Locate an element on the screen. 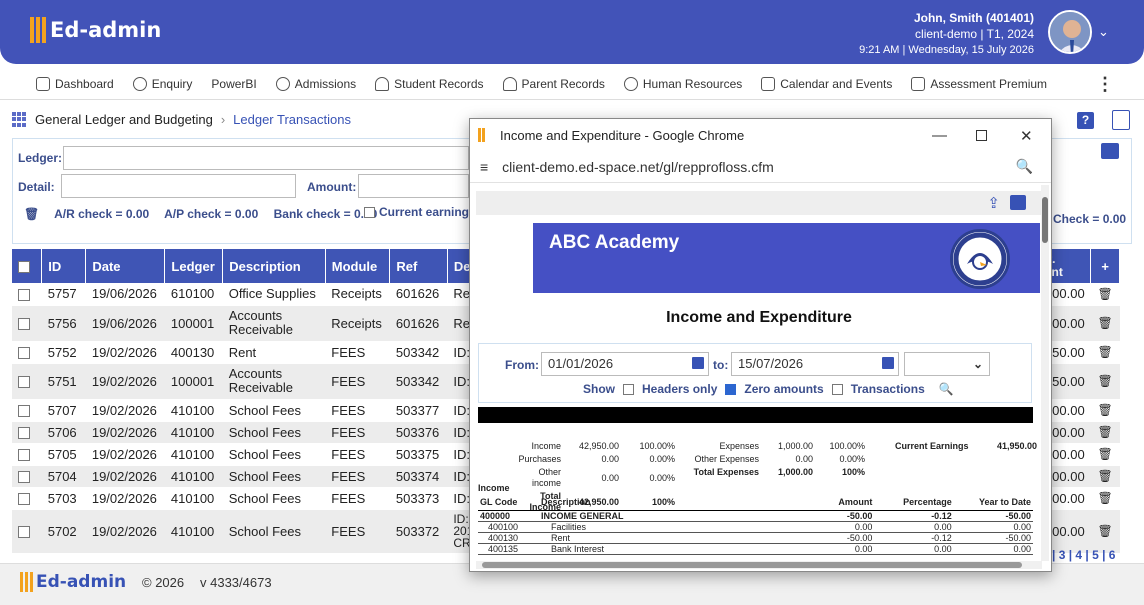 The image size is (1144, 605). gl-code: 400100 is located at coordinates (508, 527).